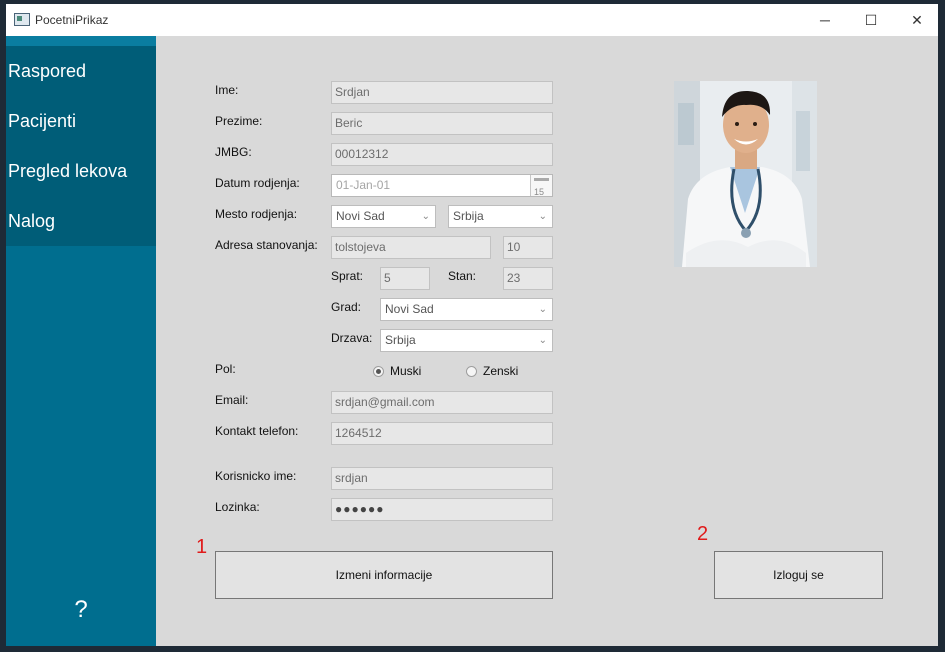 The height and width of the screenshot is (652, 945). I want to click on label-stan: Stan:, so click(462, 276).